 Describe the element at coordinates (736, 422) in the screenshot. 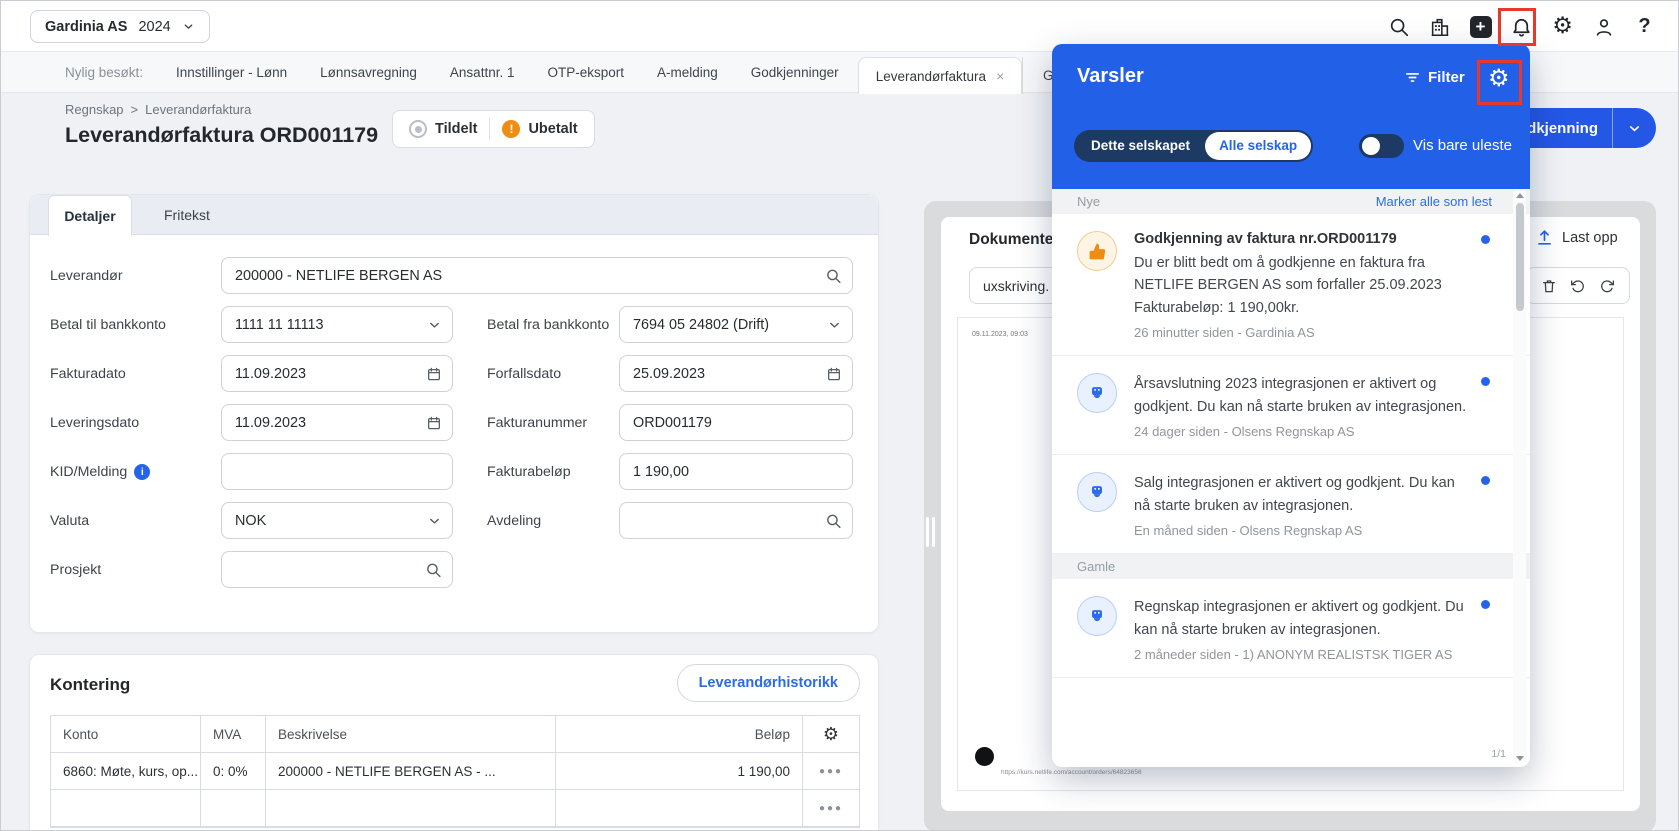

I see `fakturanummer-input: ORD001179` at that location.